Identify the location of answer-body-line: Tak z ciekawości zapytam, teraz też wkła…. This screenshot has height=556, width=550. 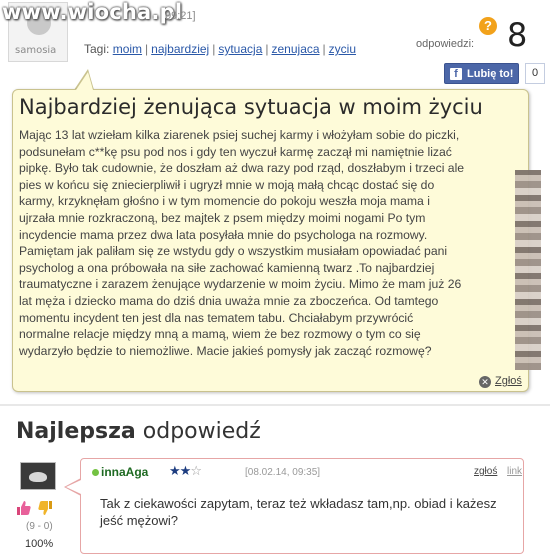
(298, 503).